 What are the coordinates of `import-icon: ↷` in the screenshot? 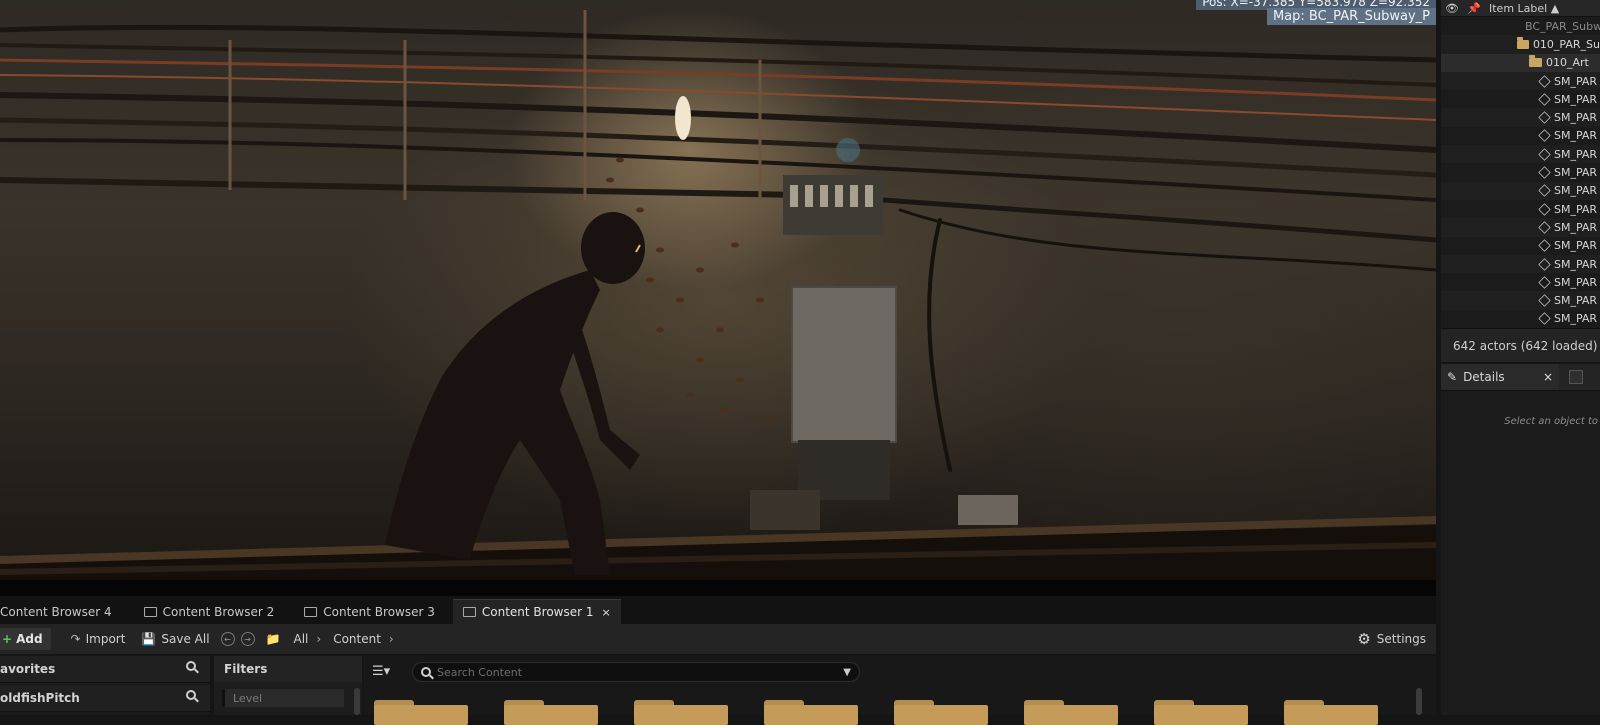 It's located at (75, 639).